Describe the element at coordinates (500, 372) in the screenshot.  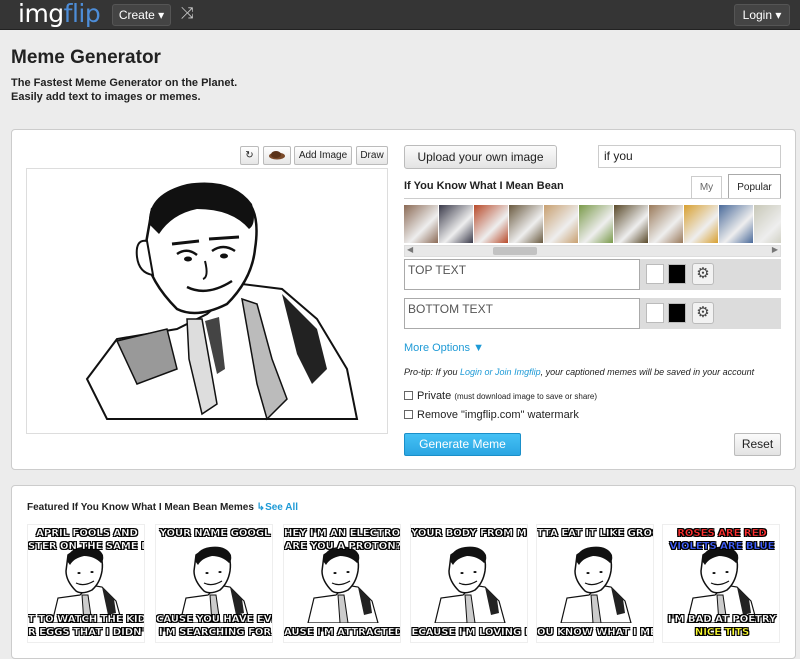
I see `login-join-link: Login or Join Imgflip` at that location.